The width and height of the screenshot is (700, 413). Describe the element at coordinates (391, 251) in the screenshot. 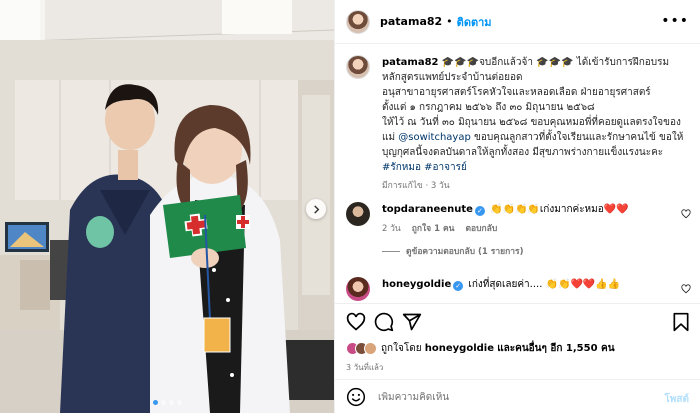

I see `replies-divider` at that location.